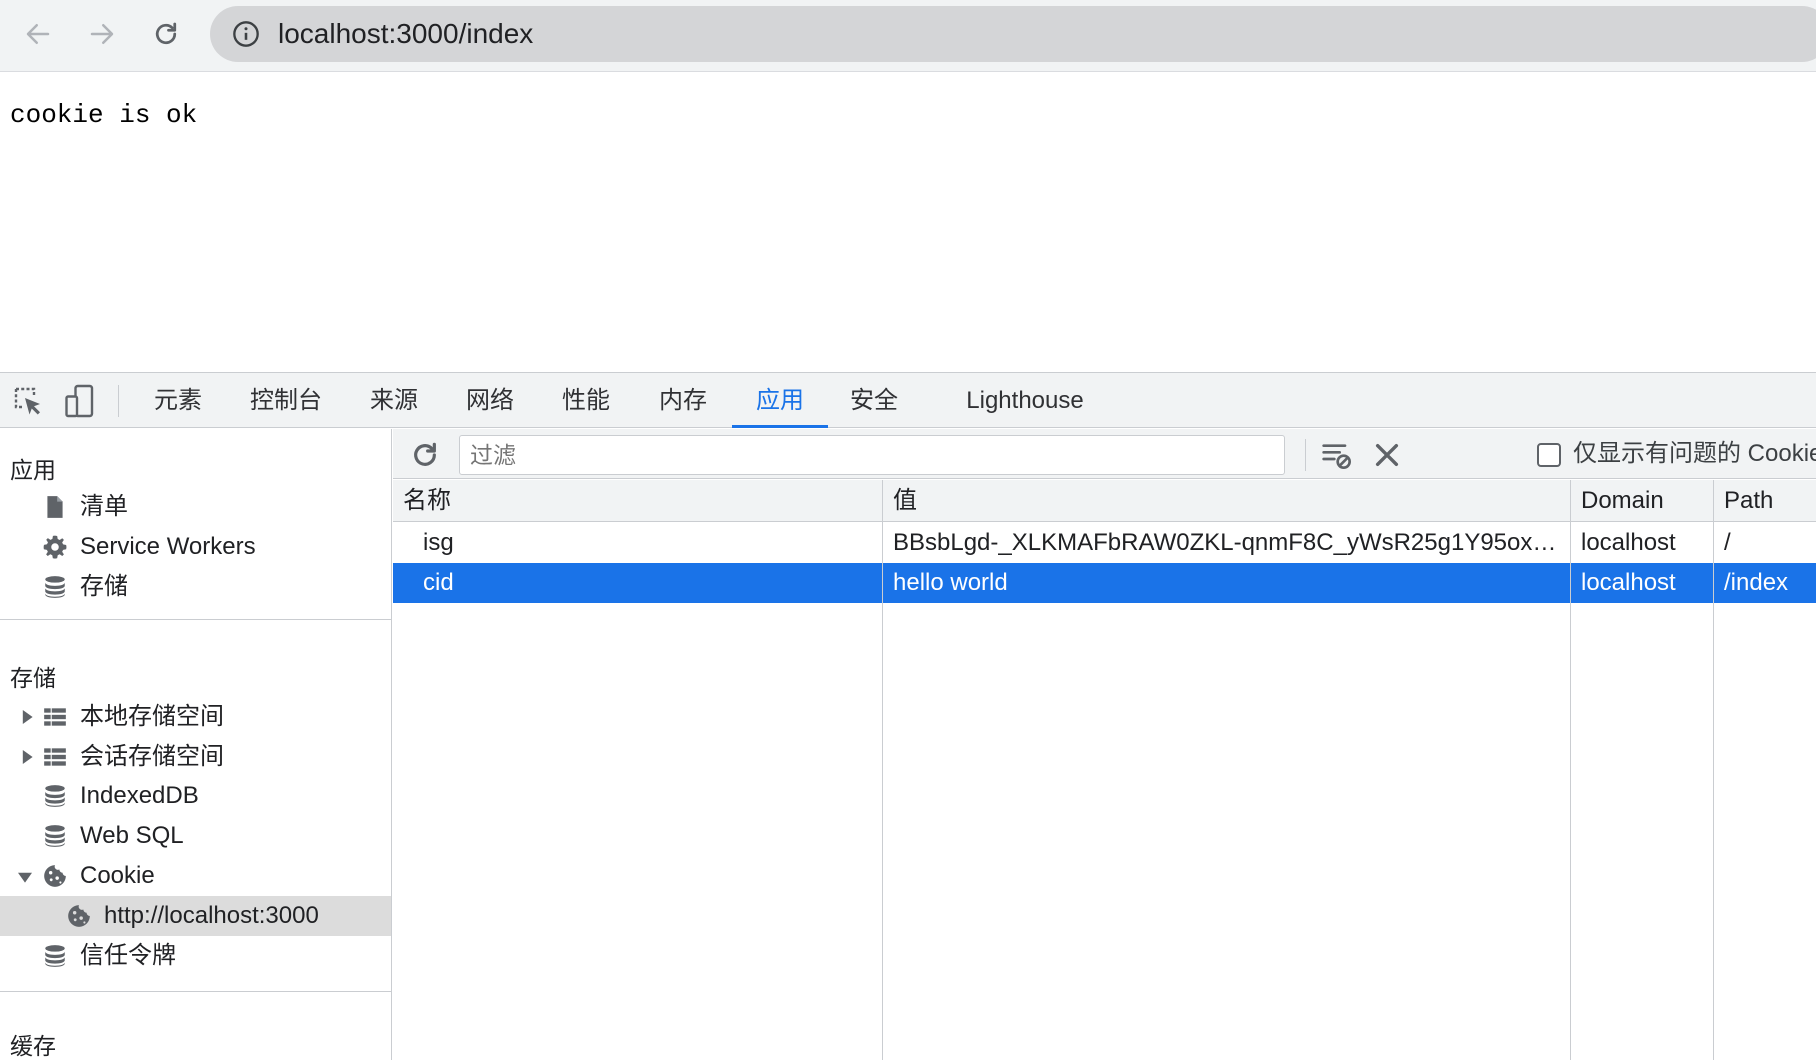  I want to click on toolbar-divider, so click(1305, 455).